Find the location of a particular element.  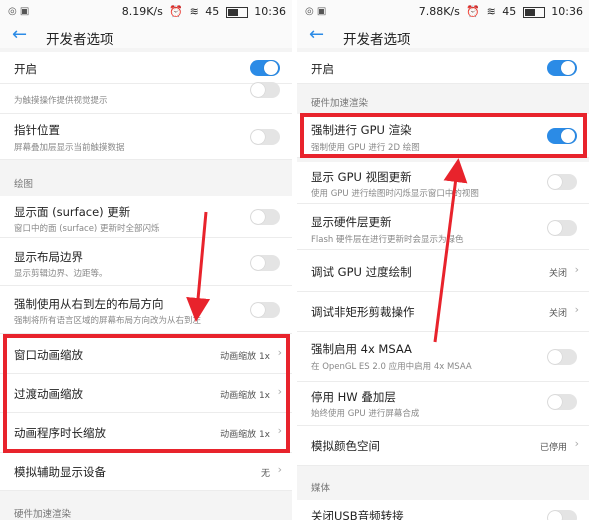

touch-feedback-row: 为触摸操作提供视觉提示 is located at coordinates (146, 98).